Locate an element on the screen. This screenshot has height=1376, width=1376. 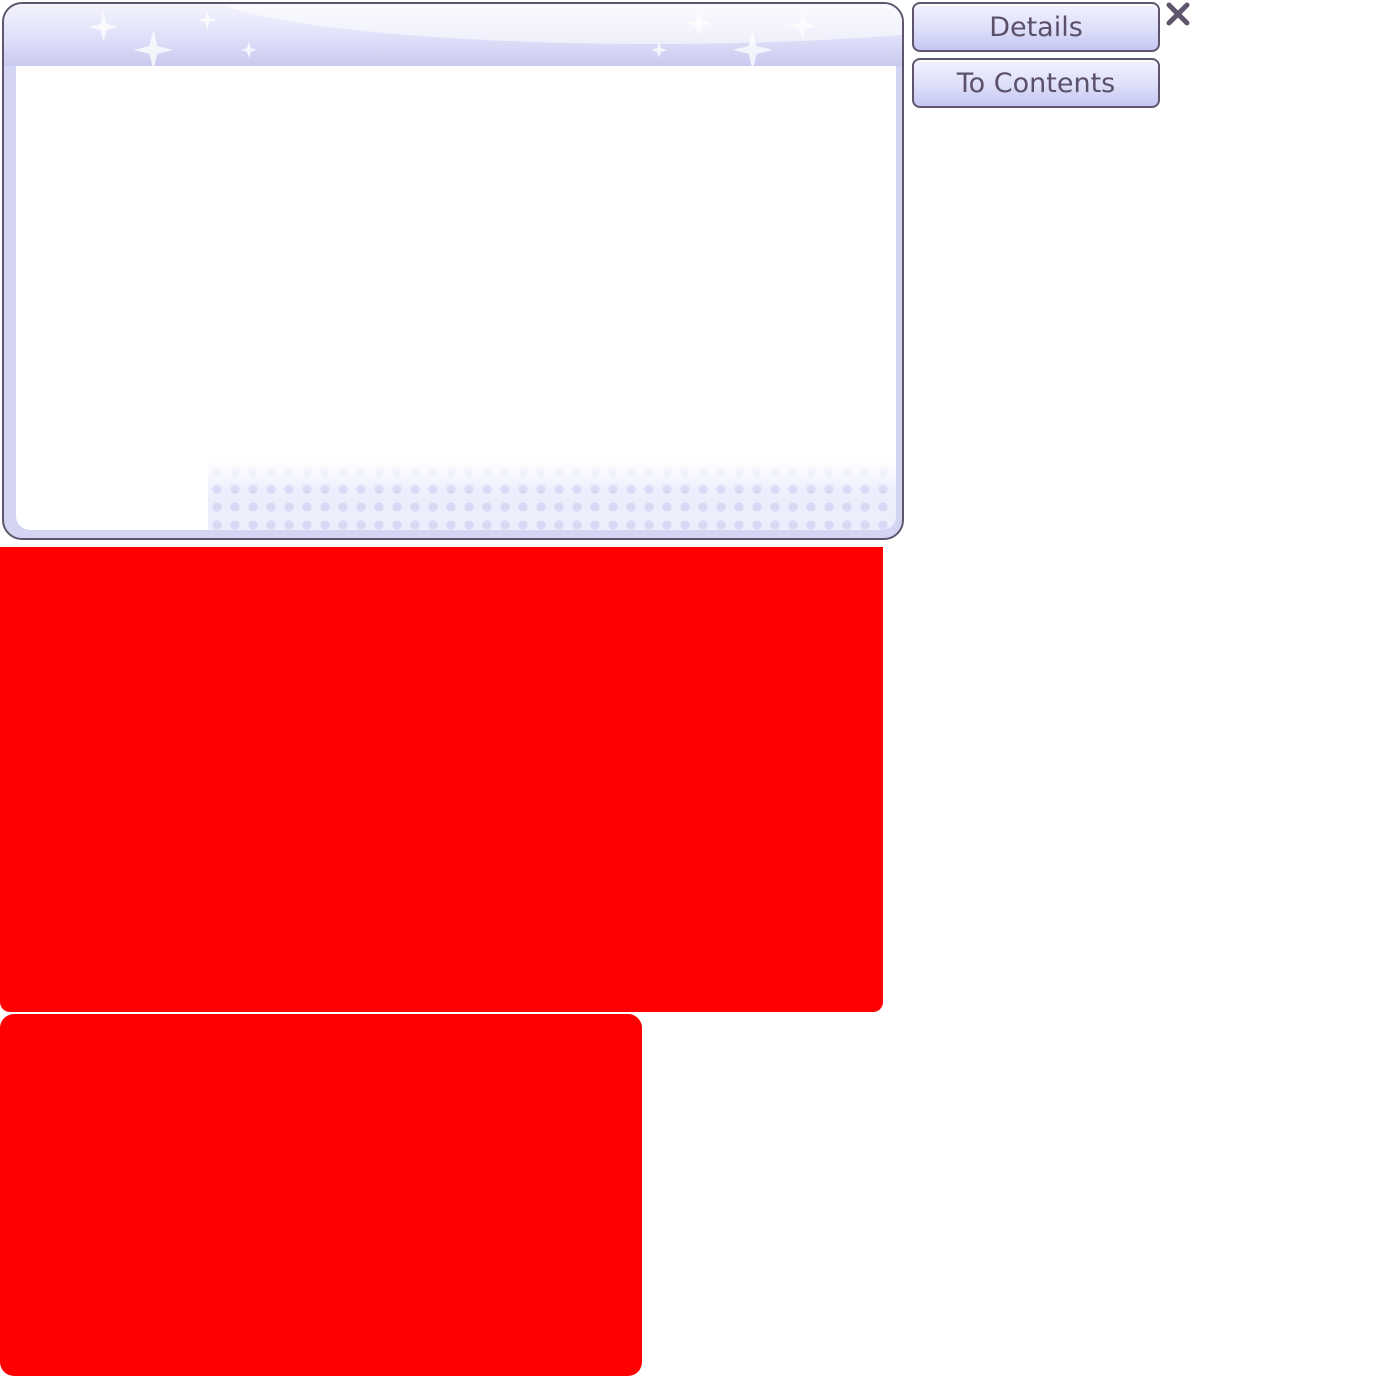
to-contents-button-label: To Contents is located at coordinates (1036, 83).